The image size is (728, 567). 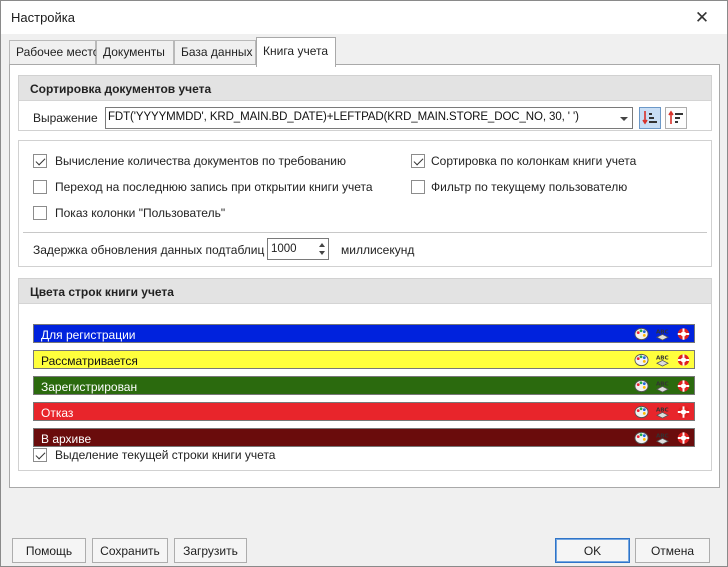 I want to click on cancel-button: Отмена, so click(x=672, y=550).